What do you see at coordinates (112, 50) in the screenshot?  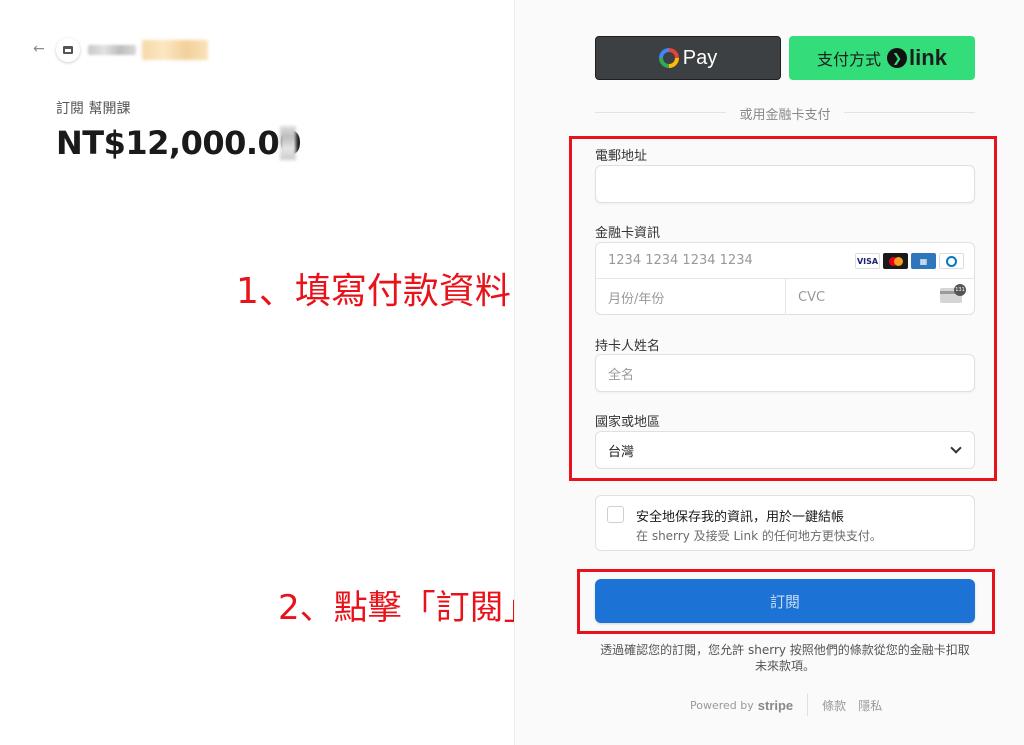 I see `blurred-merchant-name` at bounding box center [112, 50].